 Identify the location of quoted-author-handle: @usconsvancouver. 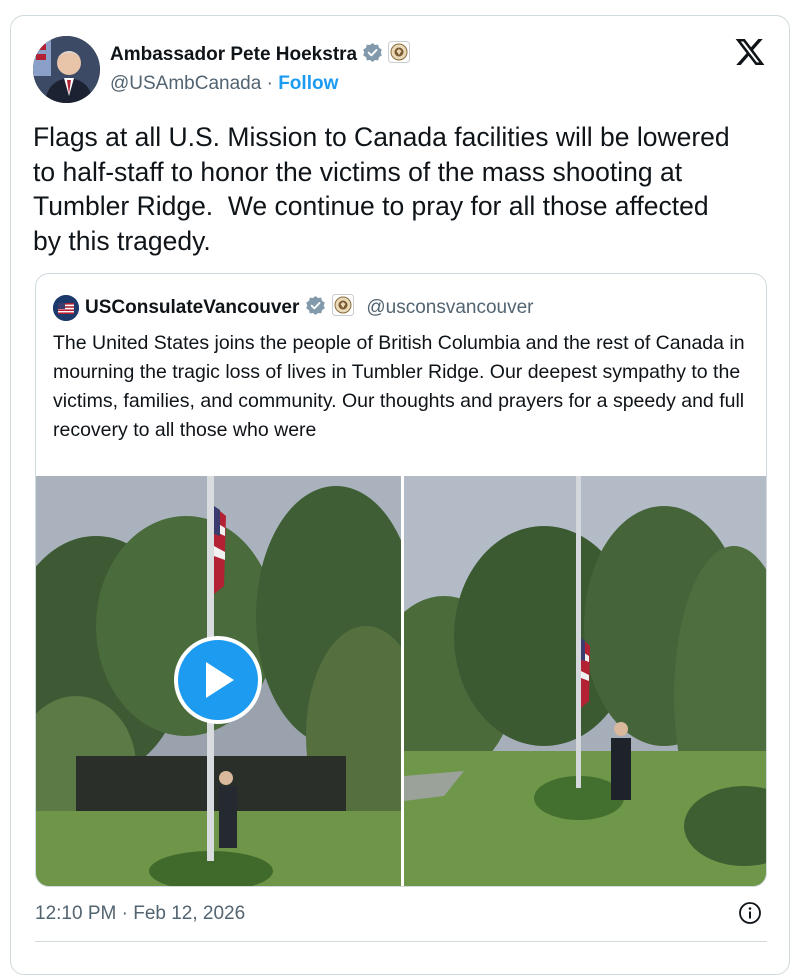
(449, 308).